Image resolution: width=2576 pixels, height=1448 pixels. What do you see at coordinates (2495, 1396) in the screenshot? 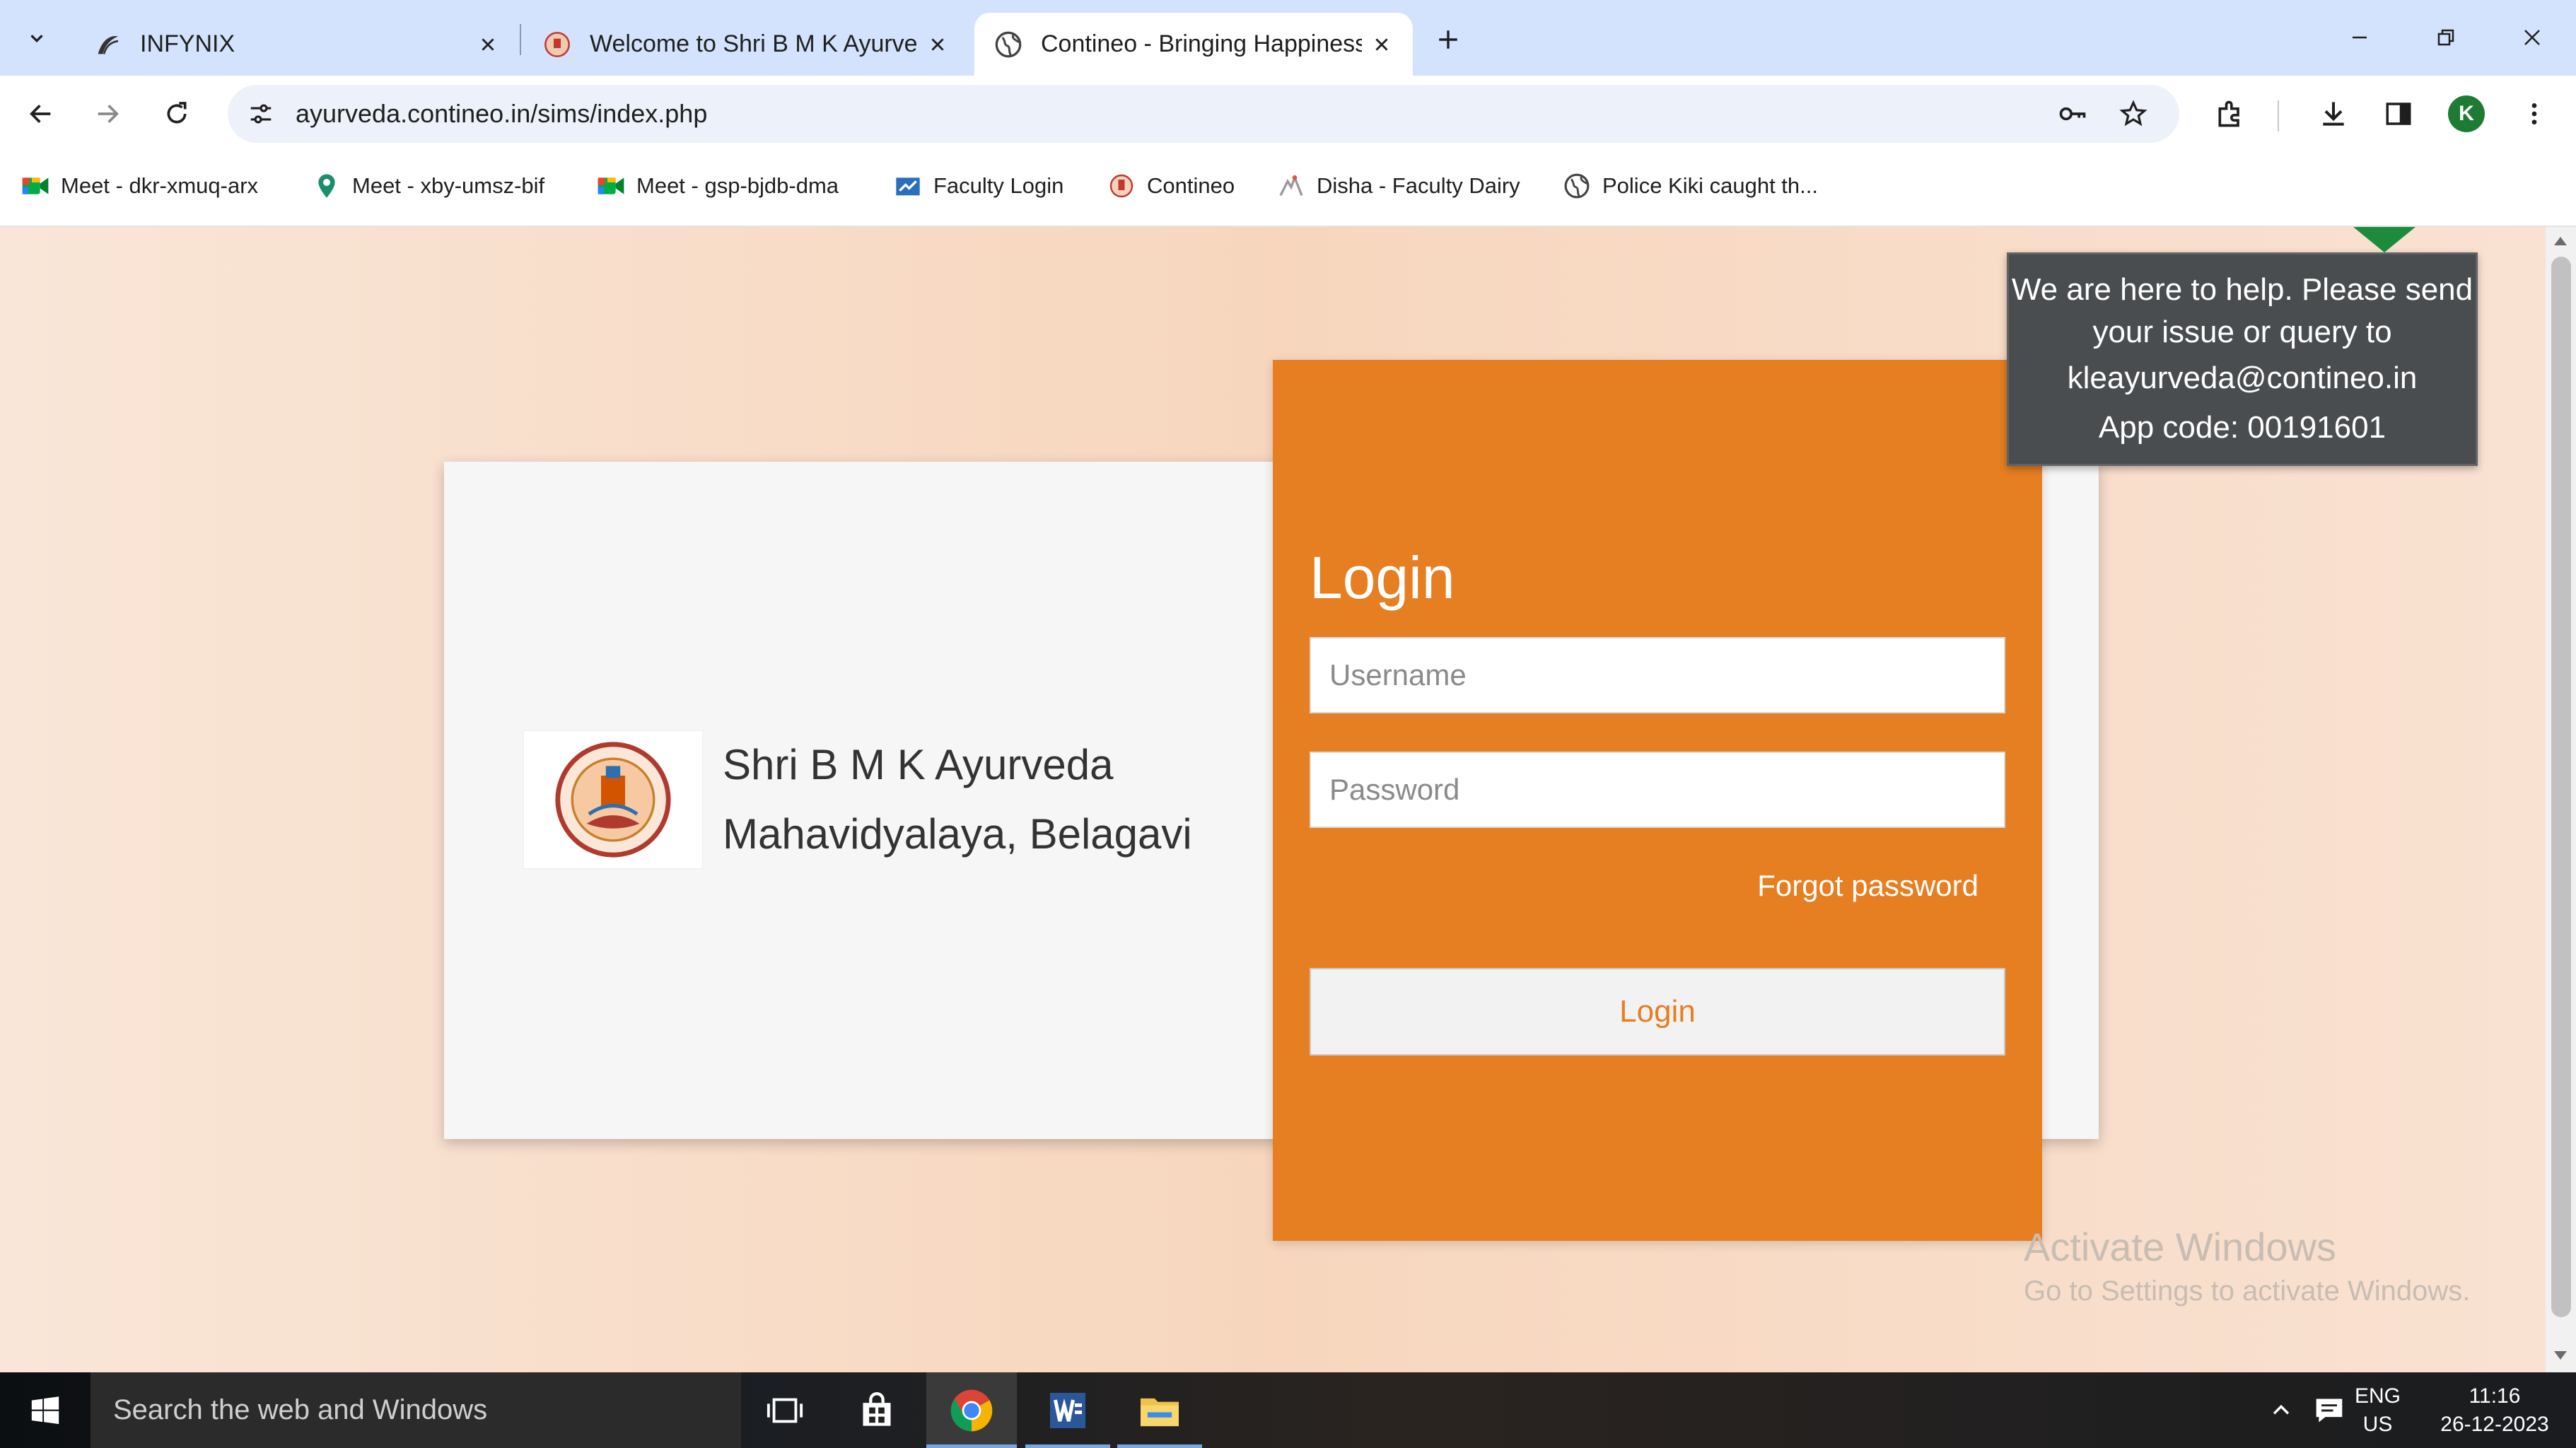
I see `clock-time: 11:16` at bounding box center [2495, 1396].